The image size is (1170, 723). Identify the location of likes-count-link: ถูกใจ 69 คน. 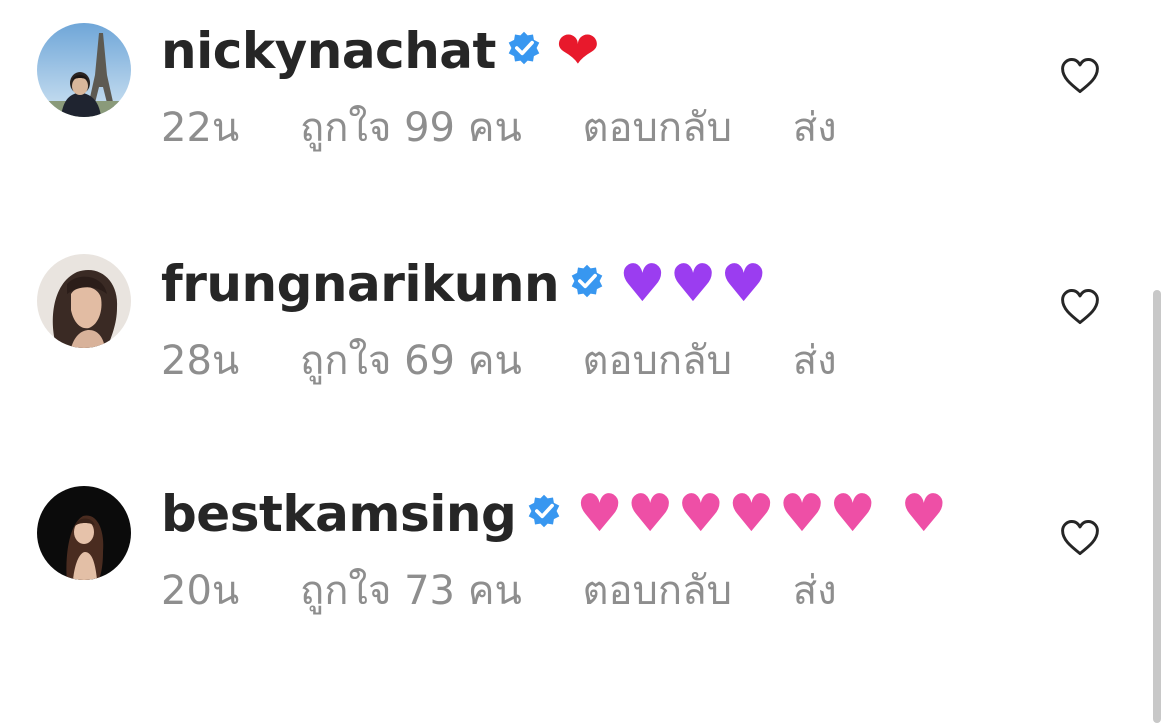
(411, 361).